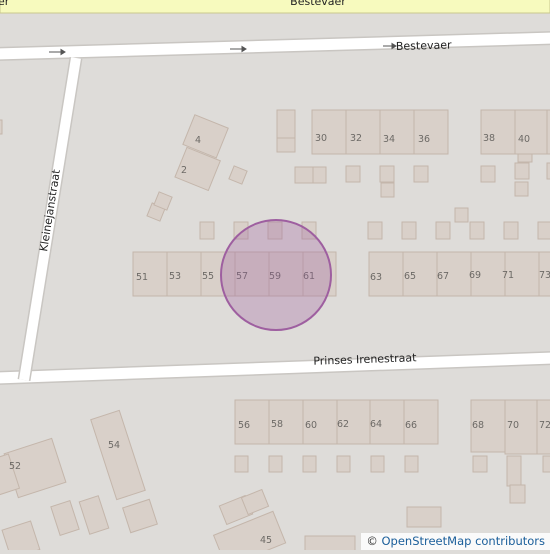 The height and width of the screenshot is (554, 550). I want to click on house-number: 69, so click(475, 275).